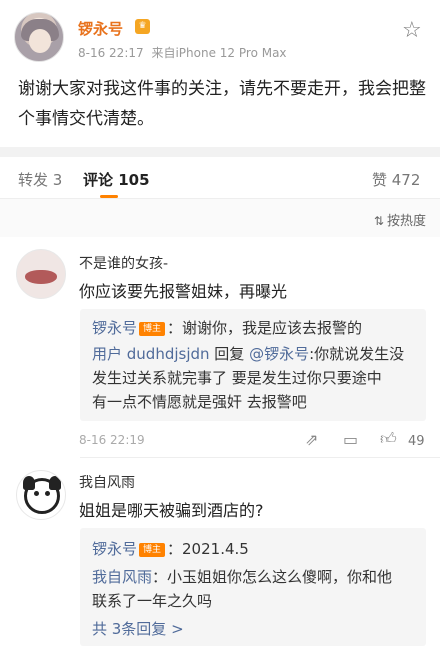  What do you see at coordinates (220, 178) in the screenshot?
I see `tab-bar: 转发 3 评论 105 赞 472` at bounding box center [220, 178].